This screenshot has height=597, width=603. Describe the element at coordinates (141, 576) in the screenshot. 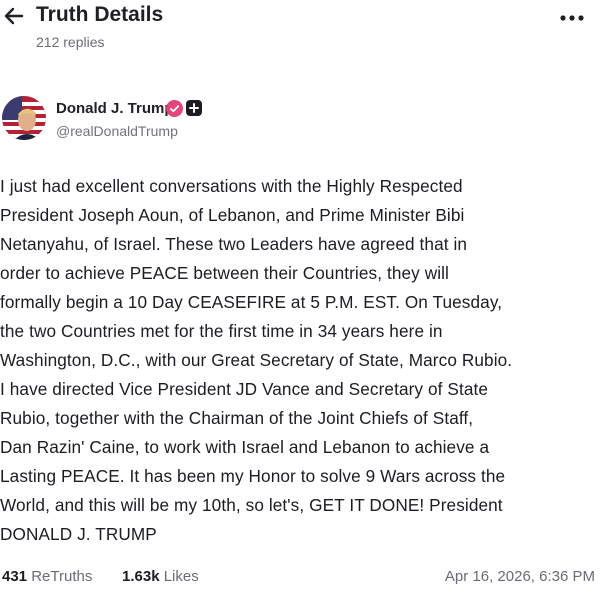

I see `likes-count: 1.63k` at that location.